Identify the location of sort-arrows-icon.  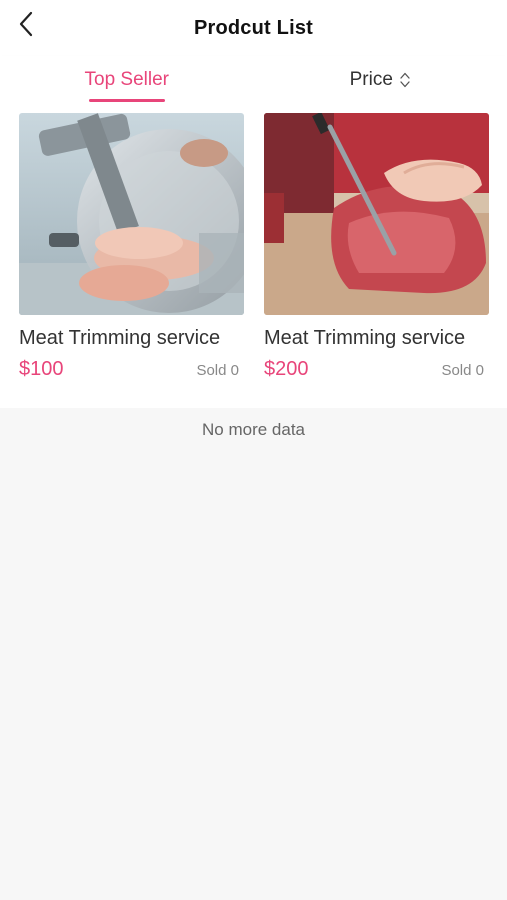
(405, 80).